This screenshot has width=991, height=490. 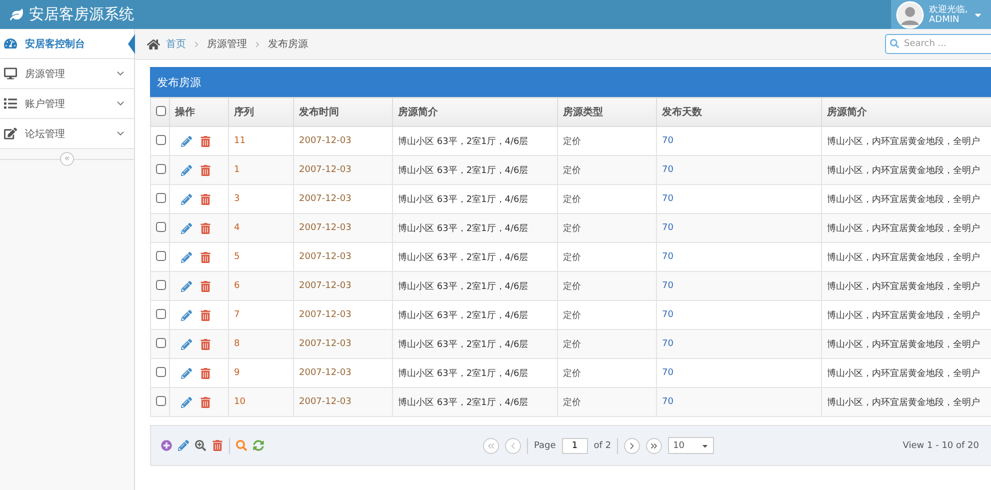 What do you see at coordinates (261, 112) in the screenshot?
I see `column-header: 序列` at bounding box center [261, 112].